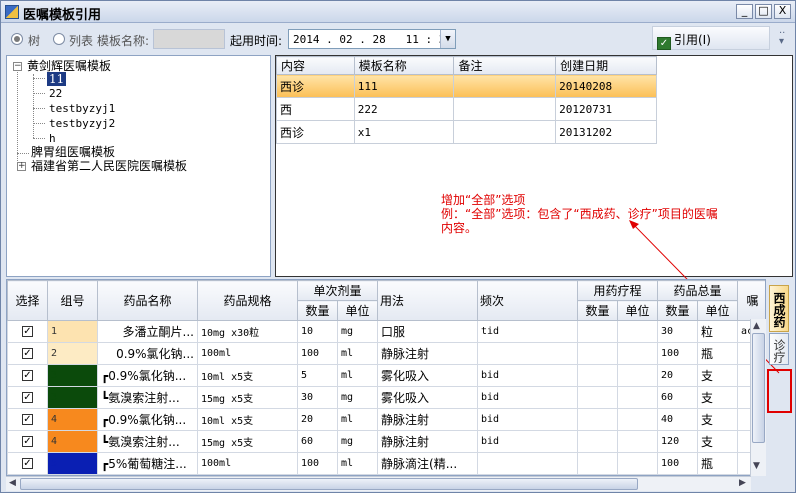 The height and width of the screenshot is (493, 796). I want to click on horizontal-scrollbar: ◀ ▶, so click(378, 483).